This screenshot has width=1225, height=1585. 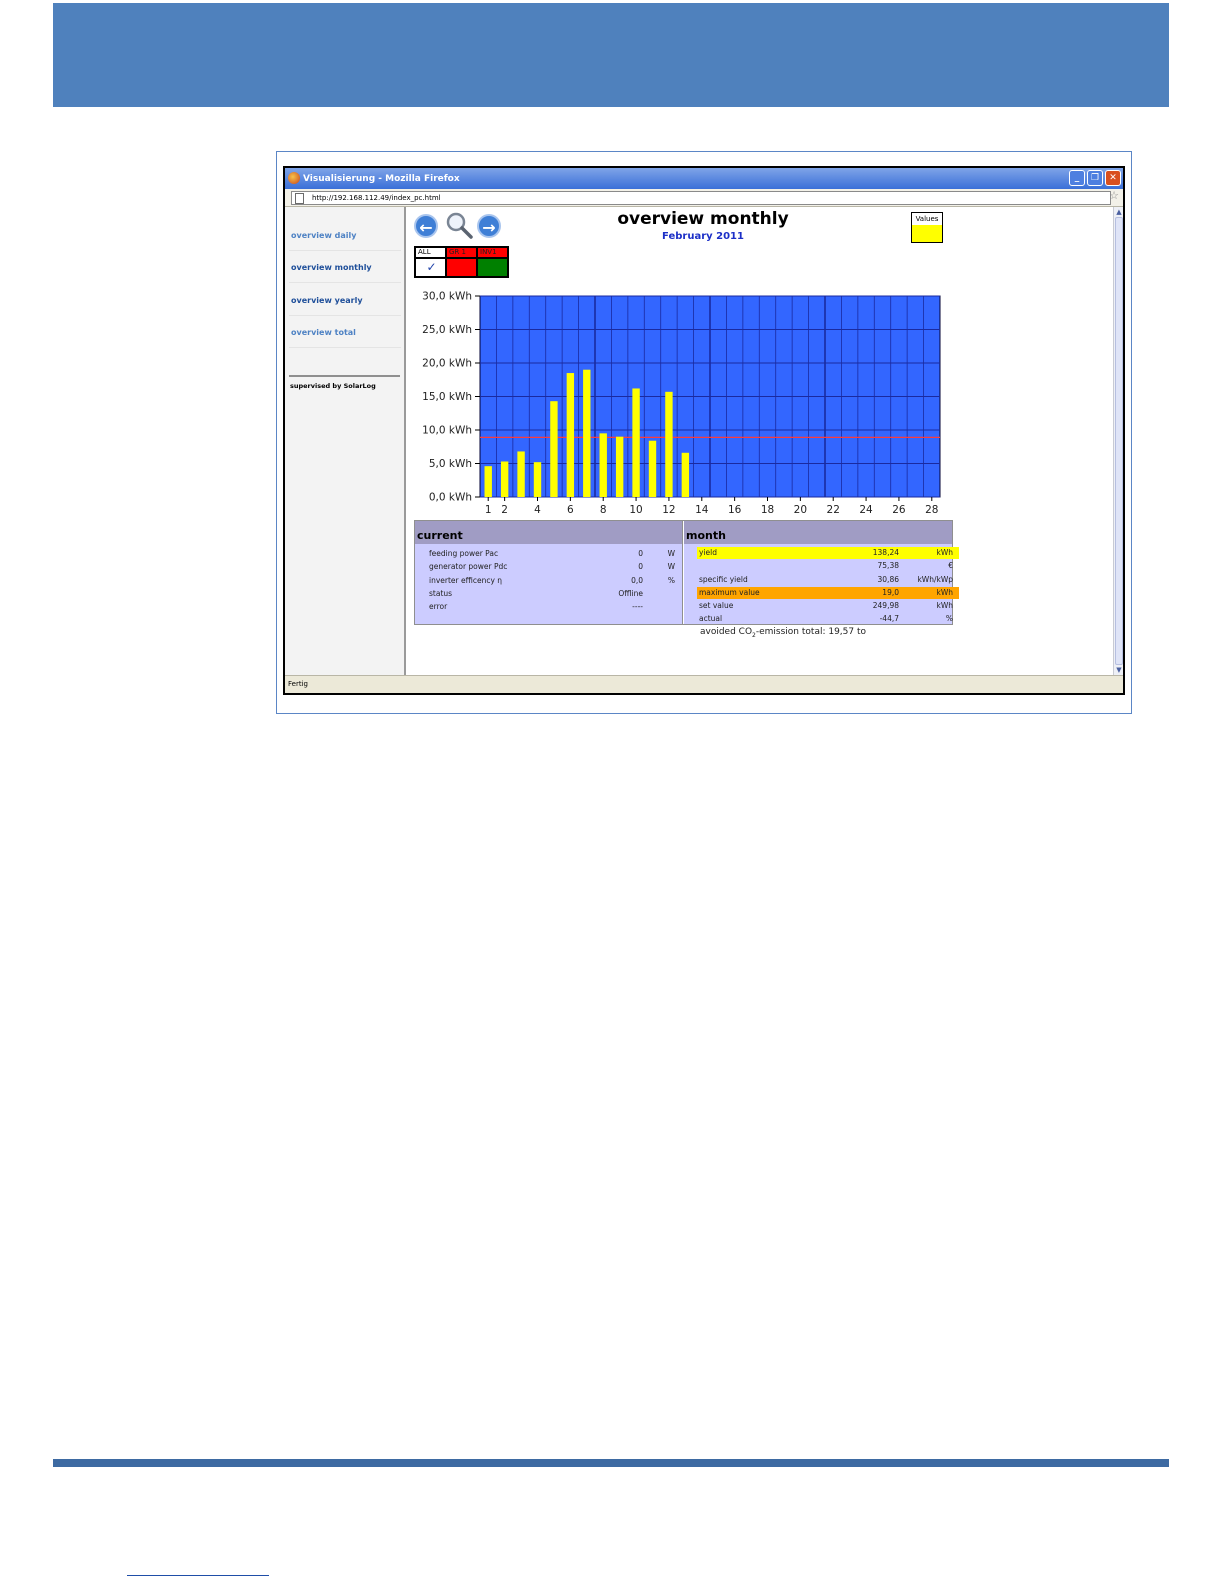 What do you see at coordinates (447, 297) in the screenshot?
I see `y-tick-label: 30,0 kWh` at bounding box center [447, 297].